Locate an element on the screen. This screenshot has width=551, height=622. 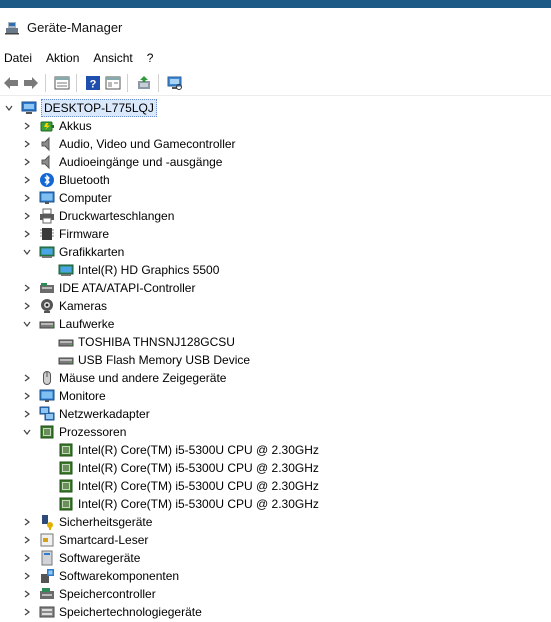
device-category: IDE ATA/ATAPI-Controller is located at coordinates (108, 288).